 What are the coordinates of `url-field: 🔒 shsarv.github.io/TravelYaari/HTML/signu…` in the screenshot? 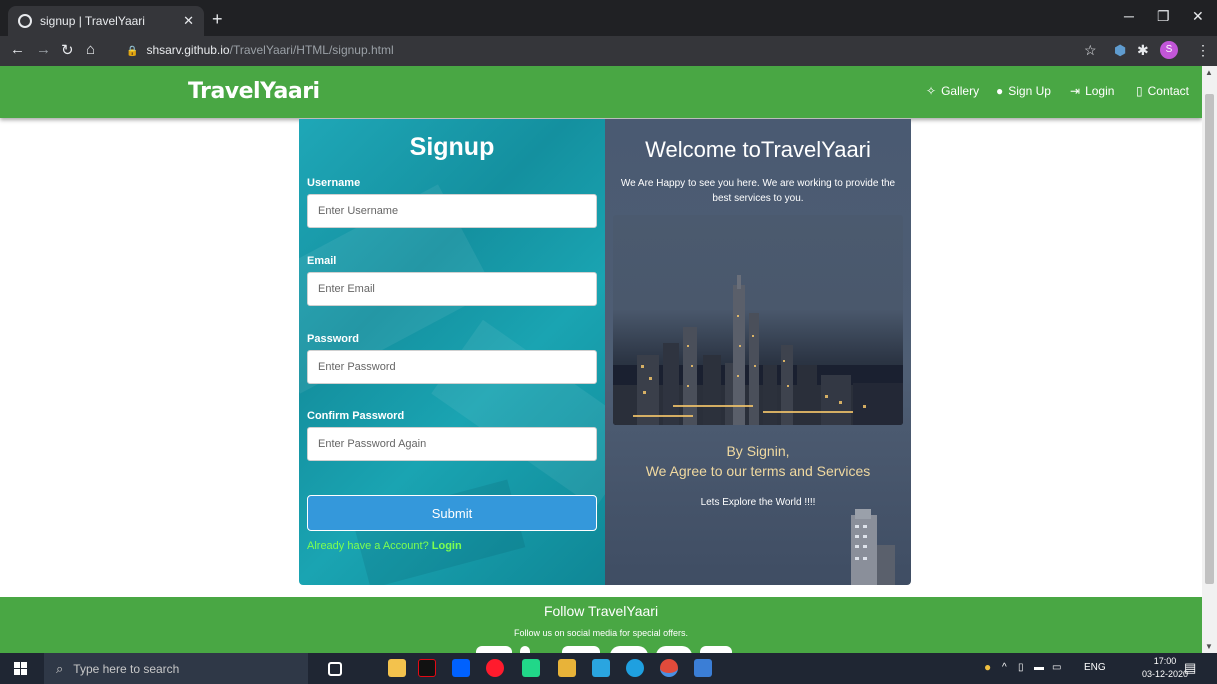 It's located at (260, 50).